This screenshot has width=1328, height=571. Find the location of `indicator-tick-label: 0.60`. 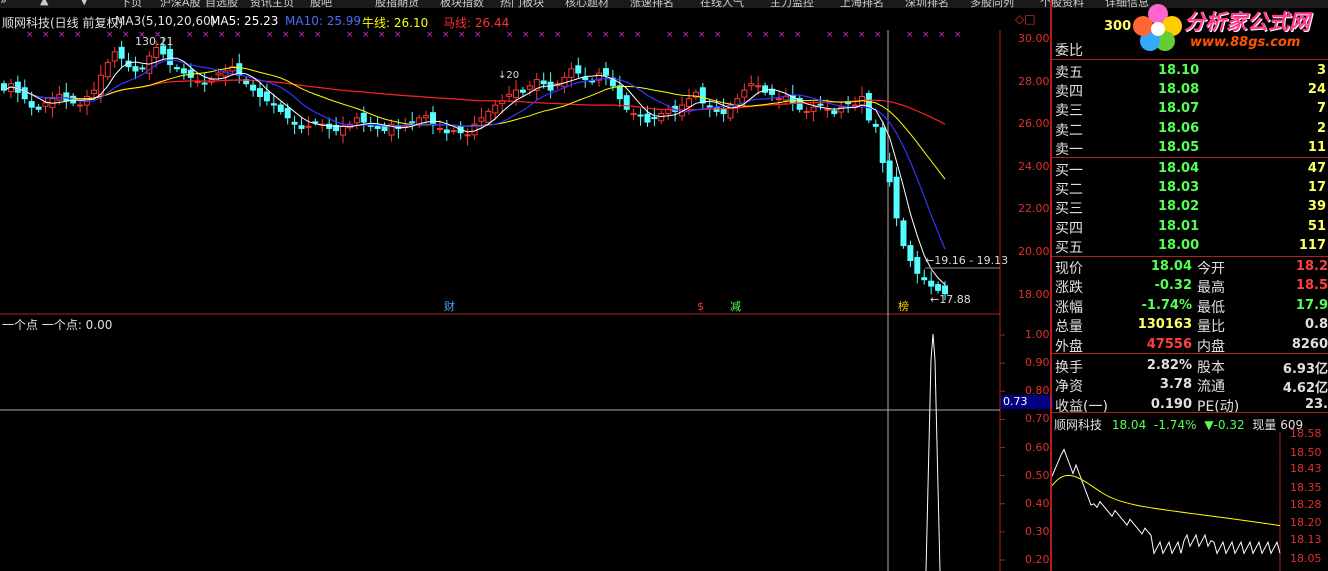

indicator-tick-label: 0.60 is located at coordinates (1037, 447).